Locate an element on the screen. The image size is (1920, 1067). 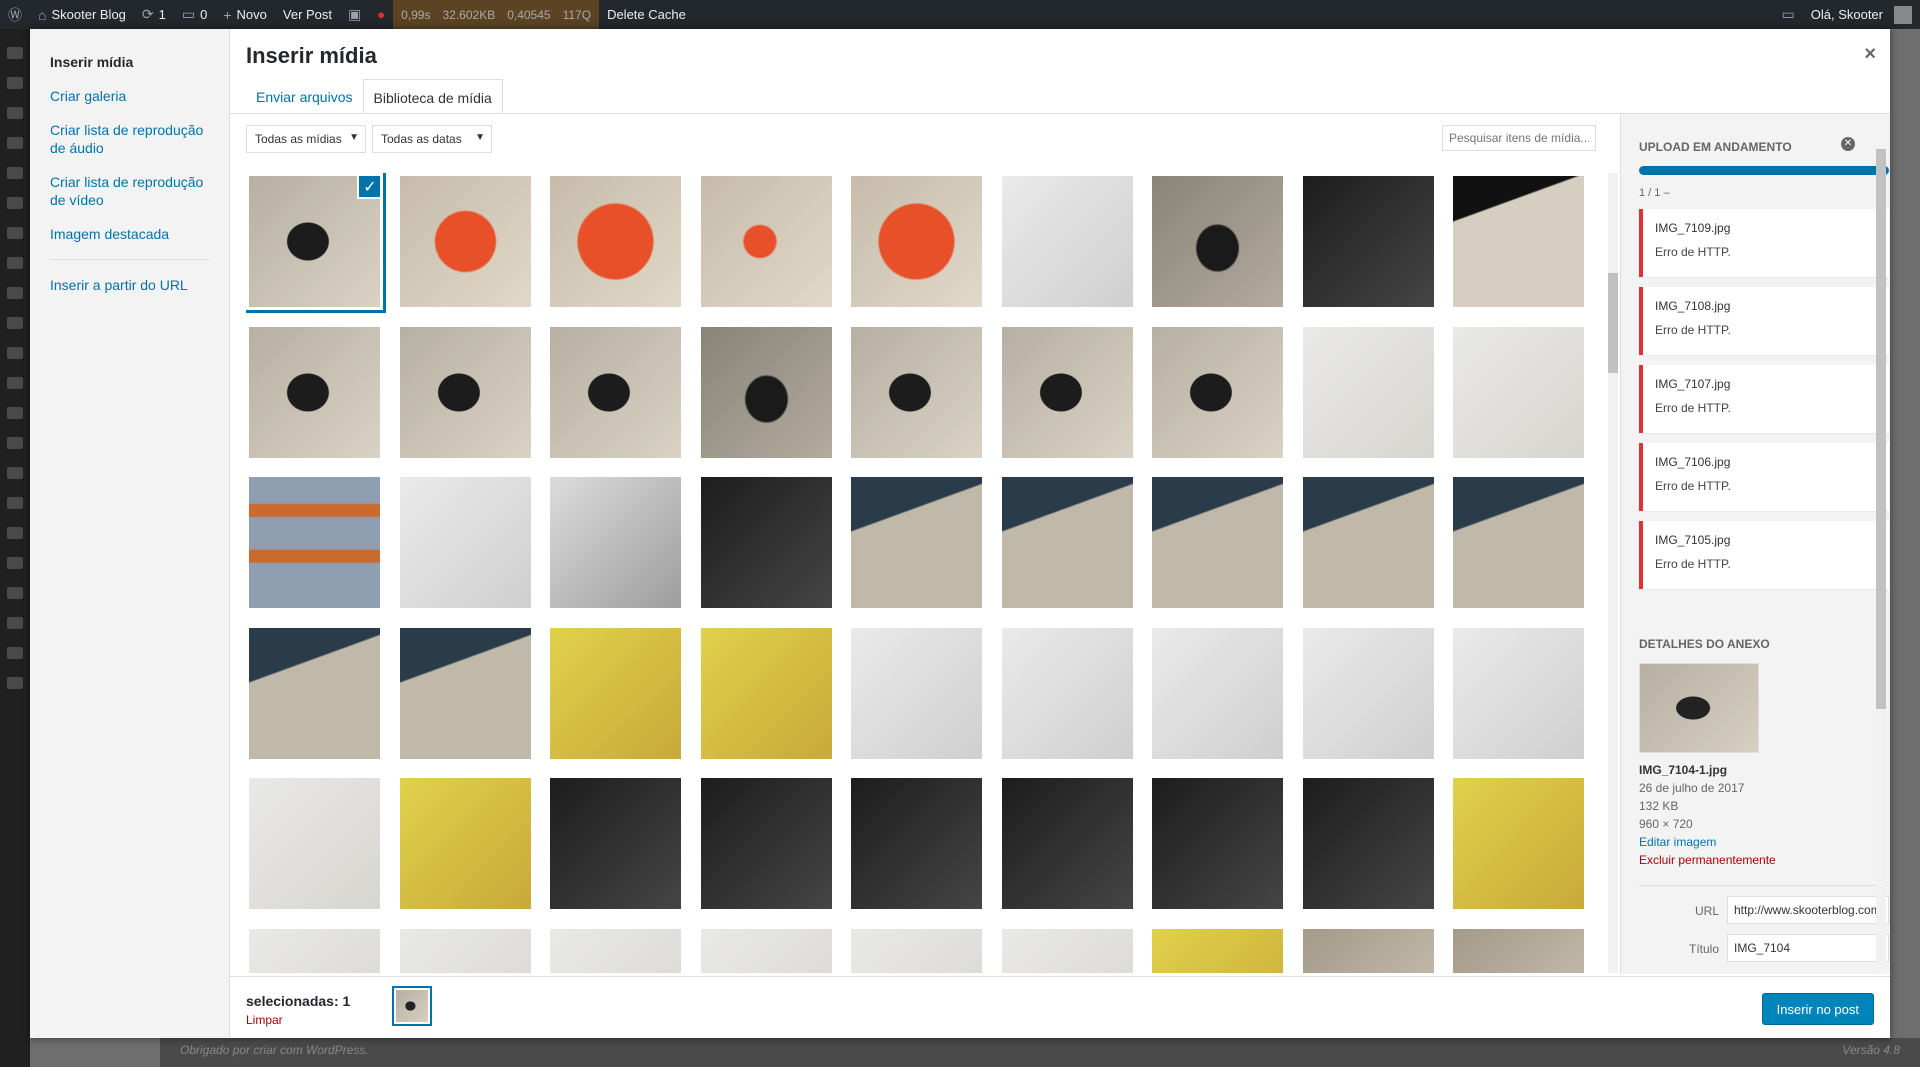
performance-stats: 0,99s 32.602KB 0,40545 117Q is located at coordinates (496, 14).